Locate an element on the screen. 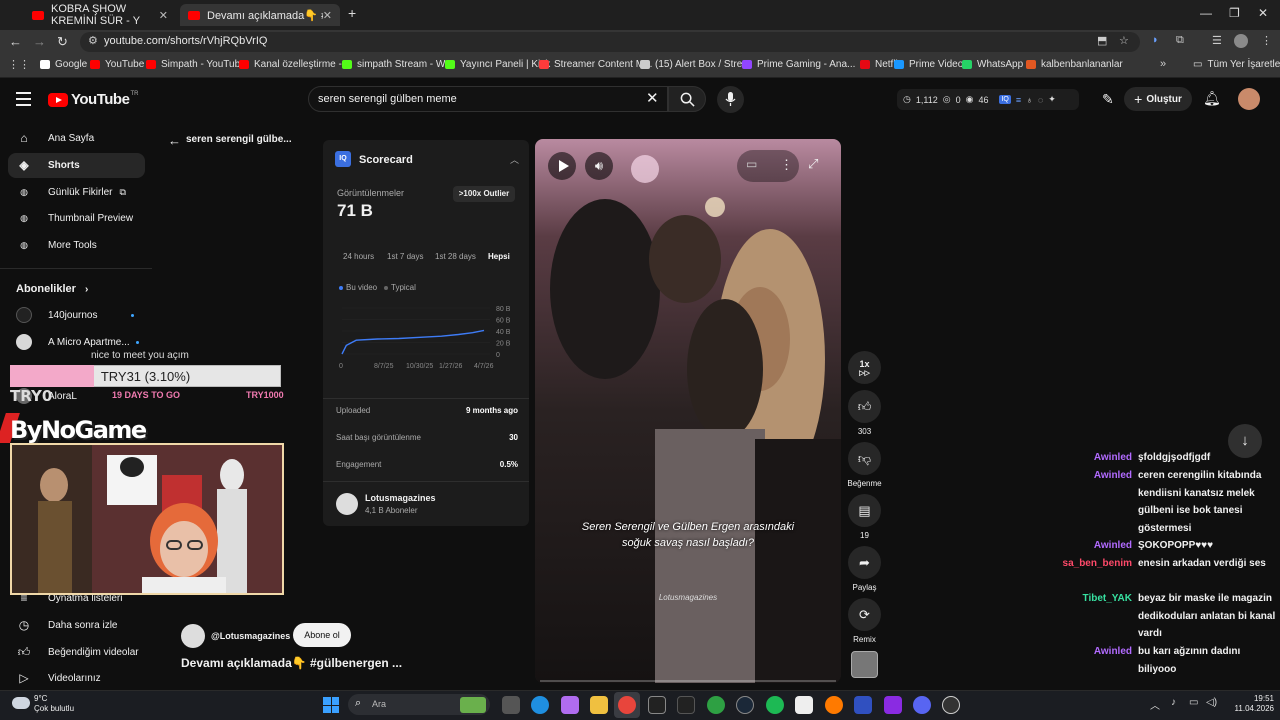 Image resolution: width=1280 pixels, height=720 pixels. maximize-icon: ❐ is located at coordinates (1234, 13).